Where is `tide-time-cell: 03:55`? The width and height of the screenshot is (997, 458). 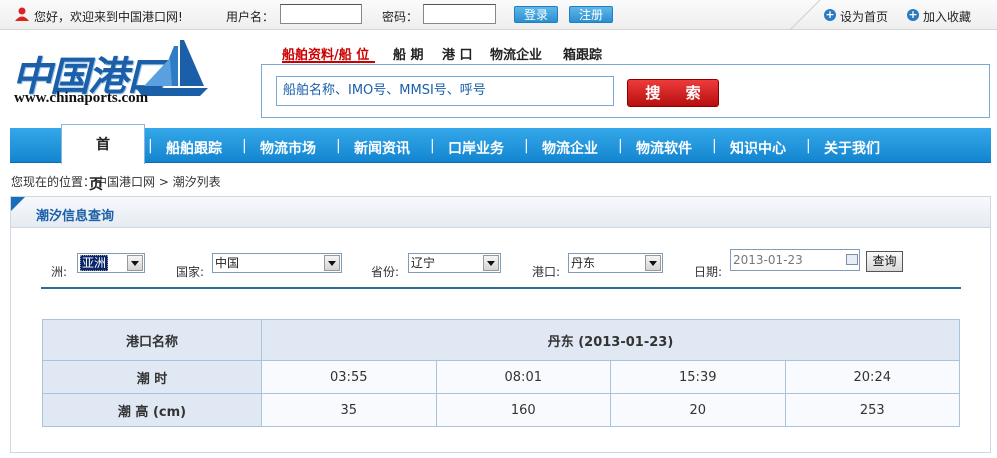 tide-time-cell: 03:55 is located at coordinates (349, 377).